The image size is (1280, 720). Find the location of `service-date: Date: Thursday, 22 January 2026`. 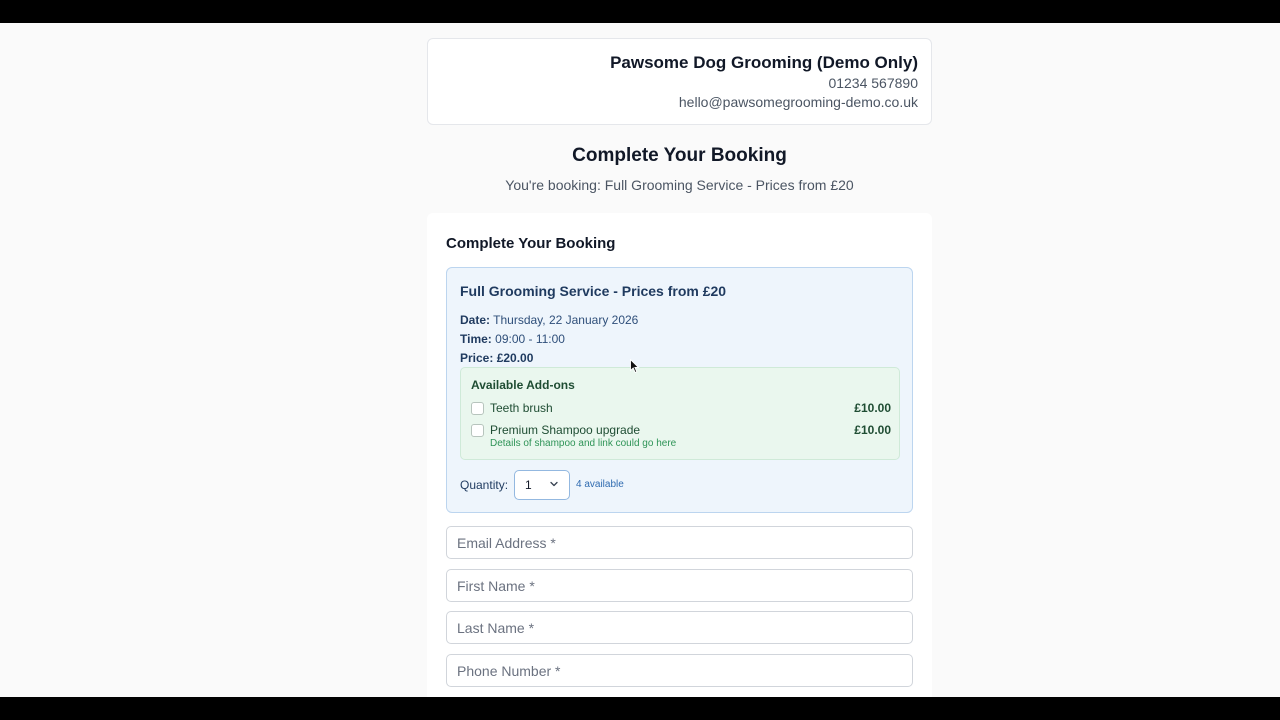

service-date: Date: Thursday, 22 January 2026 is located at coordinates (549, 320).